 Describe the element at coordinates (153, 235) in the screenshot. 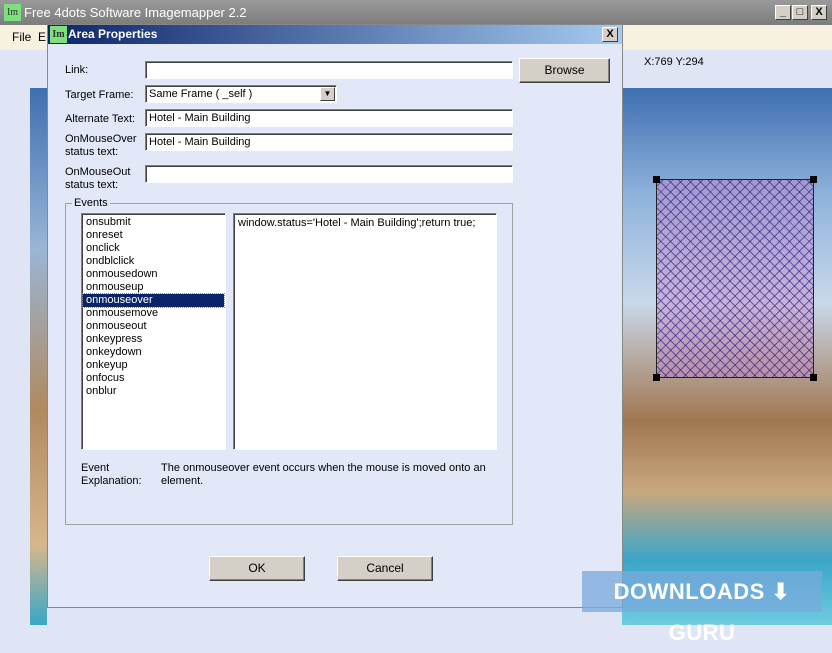

I see `event-list-item: onreset` at that location.